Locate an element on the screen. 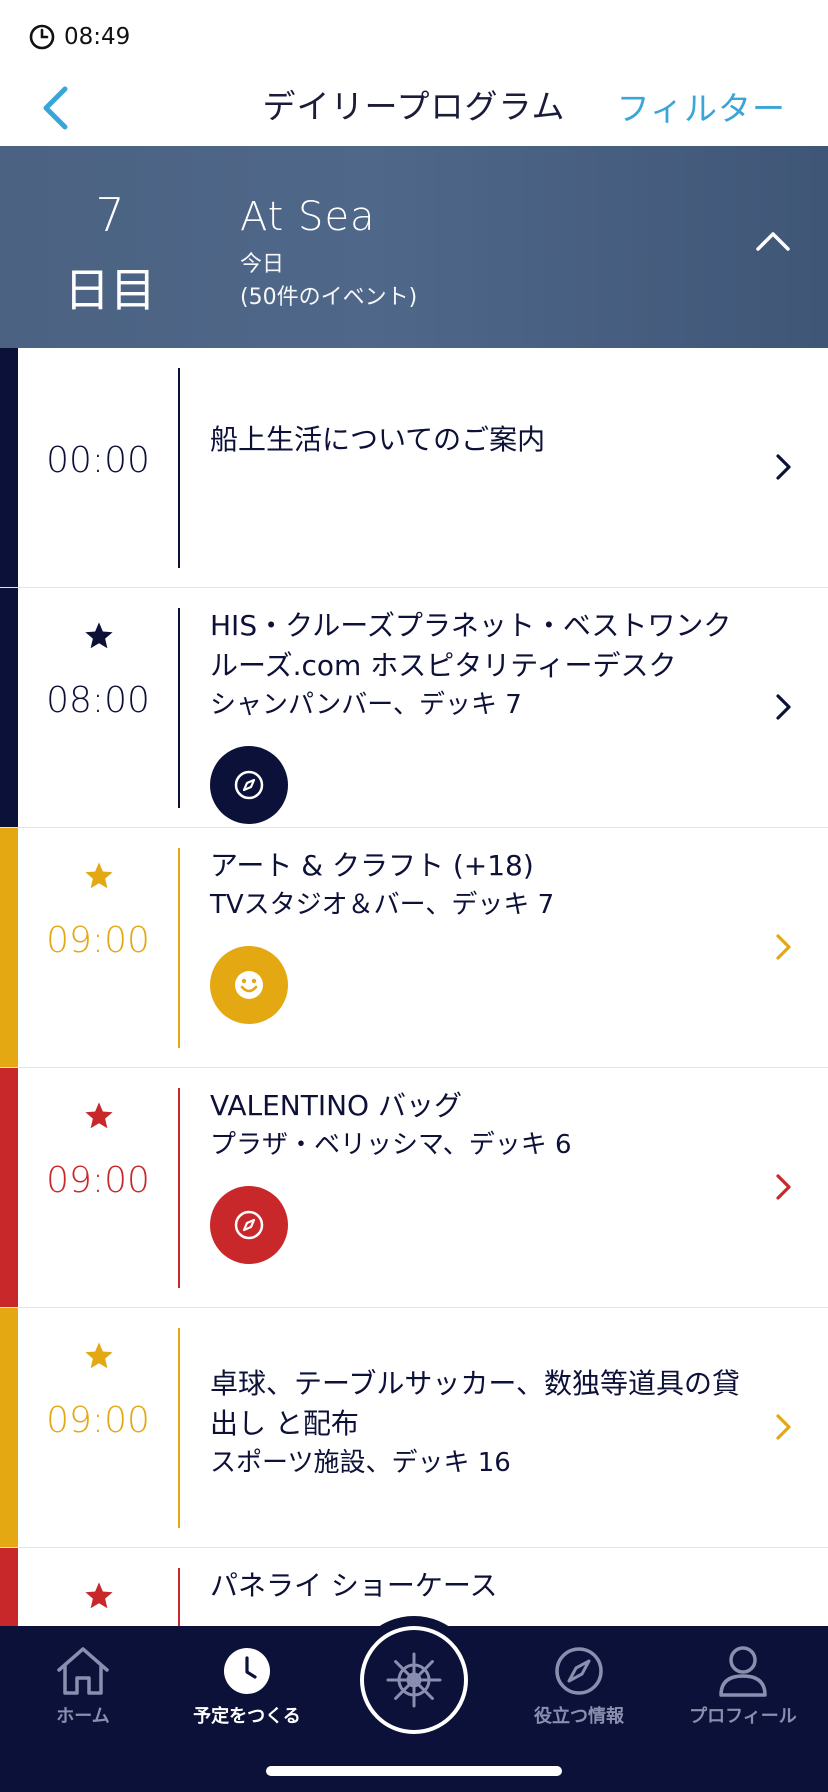 The image size is (828, 1792). tab-ship-wheel is located at coordinates (414, 1680).